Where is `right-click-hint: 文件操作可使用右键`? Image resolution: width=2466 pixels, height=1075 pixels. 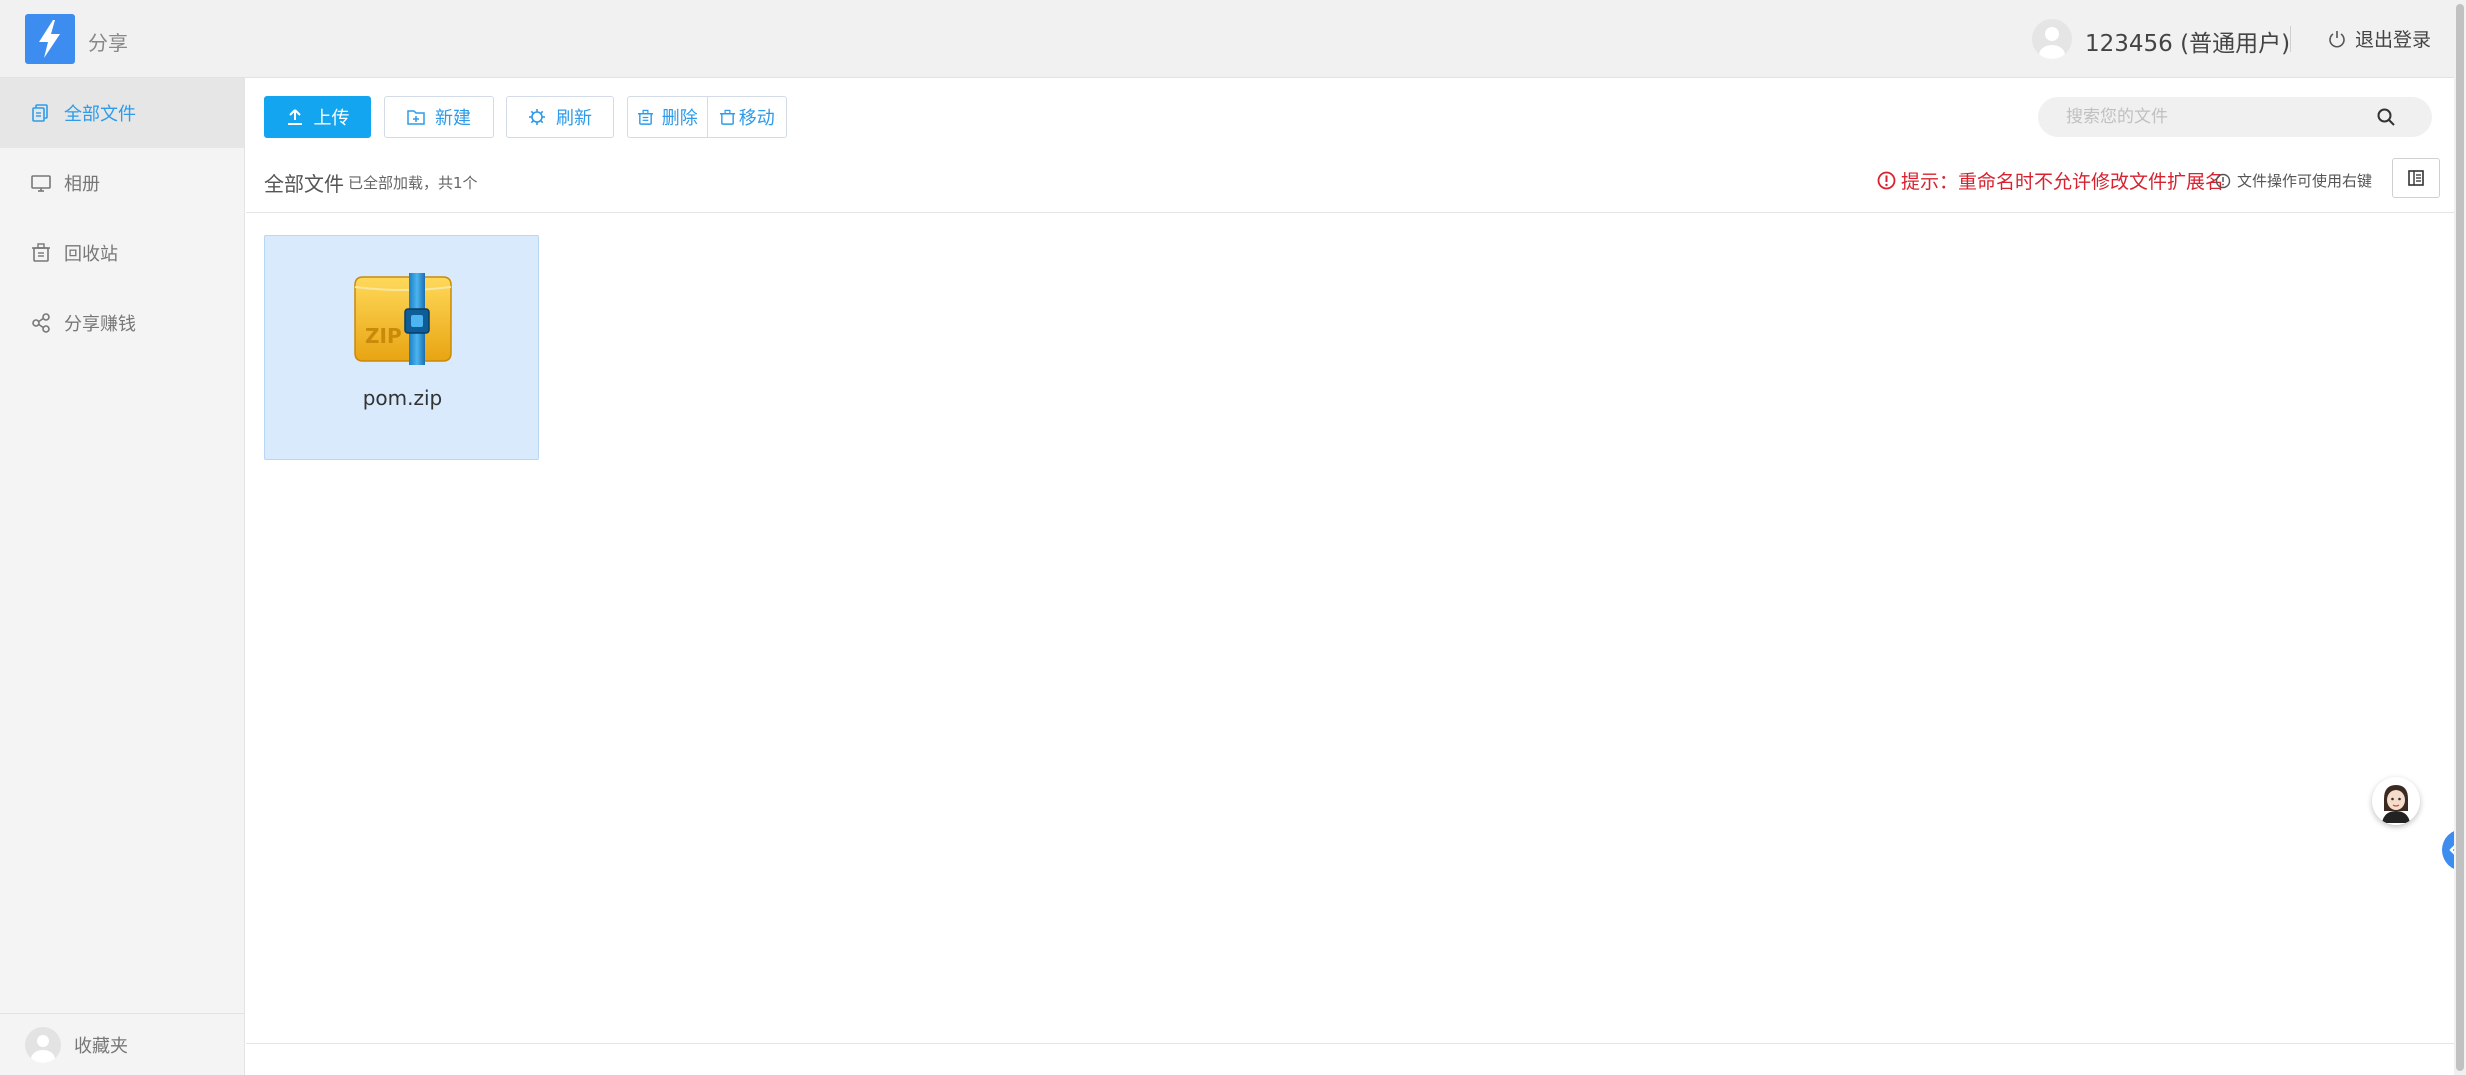 right-click-hint: 文件操作可使用右键 is located at coordinates (2293, 180).